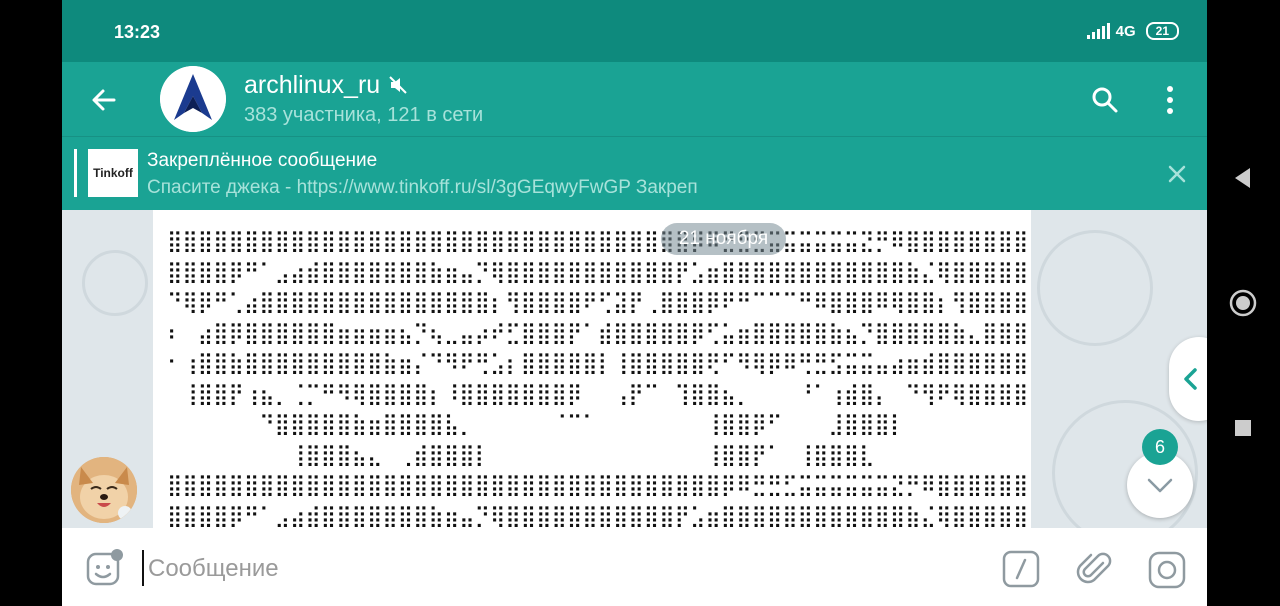  I want to click on chevron-left-icon, so click(1190, 379).